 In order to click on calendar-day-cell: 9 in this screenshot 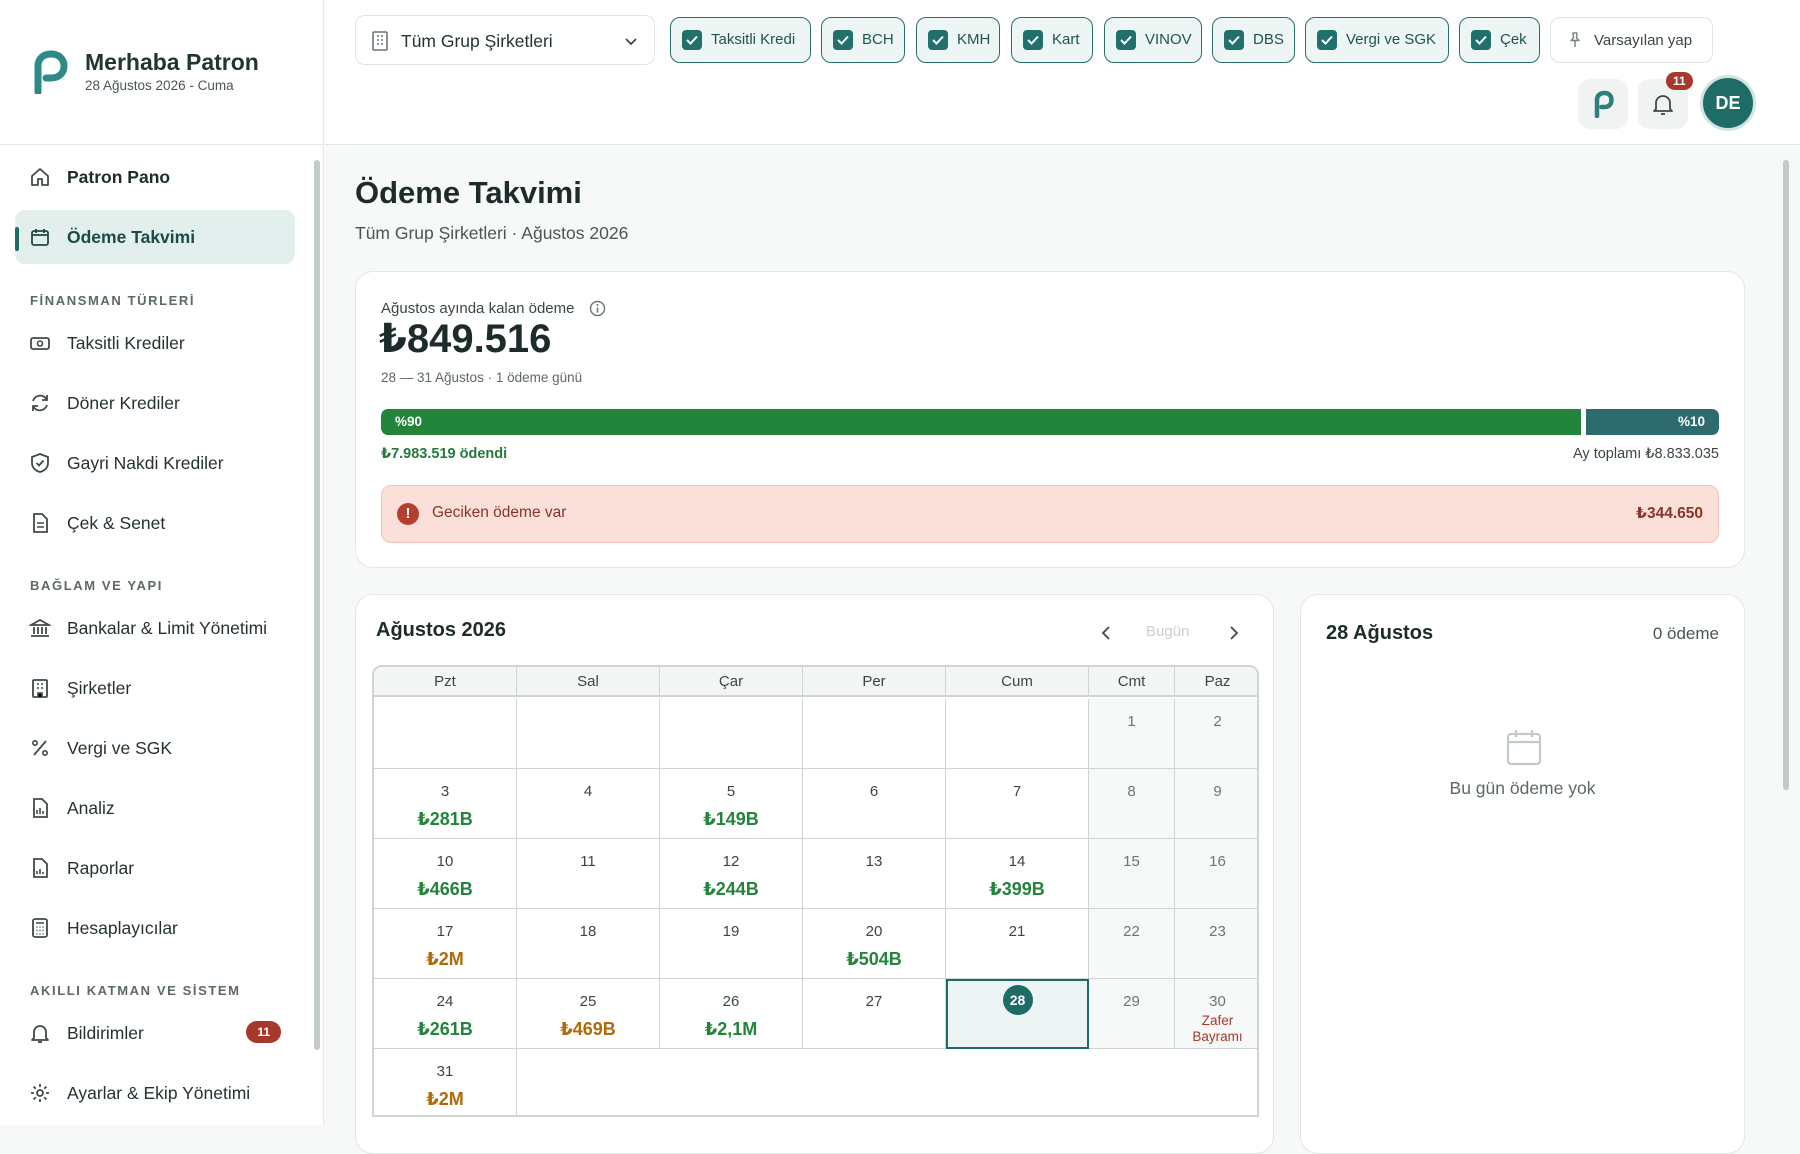, I will do `click(1216, 804)`.